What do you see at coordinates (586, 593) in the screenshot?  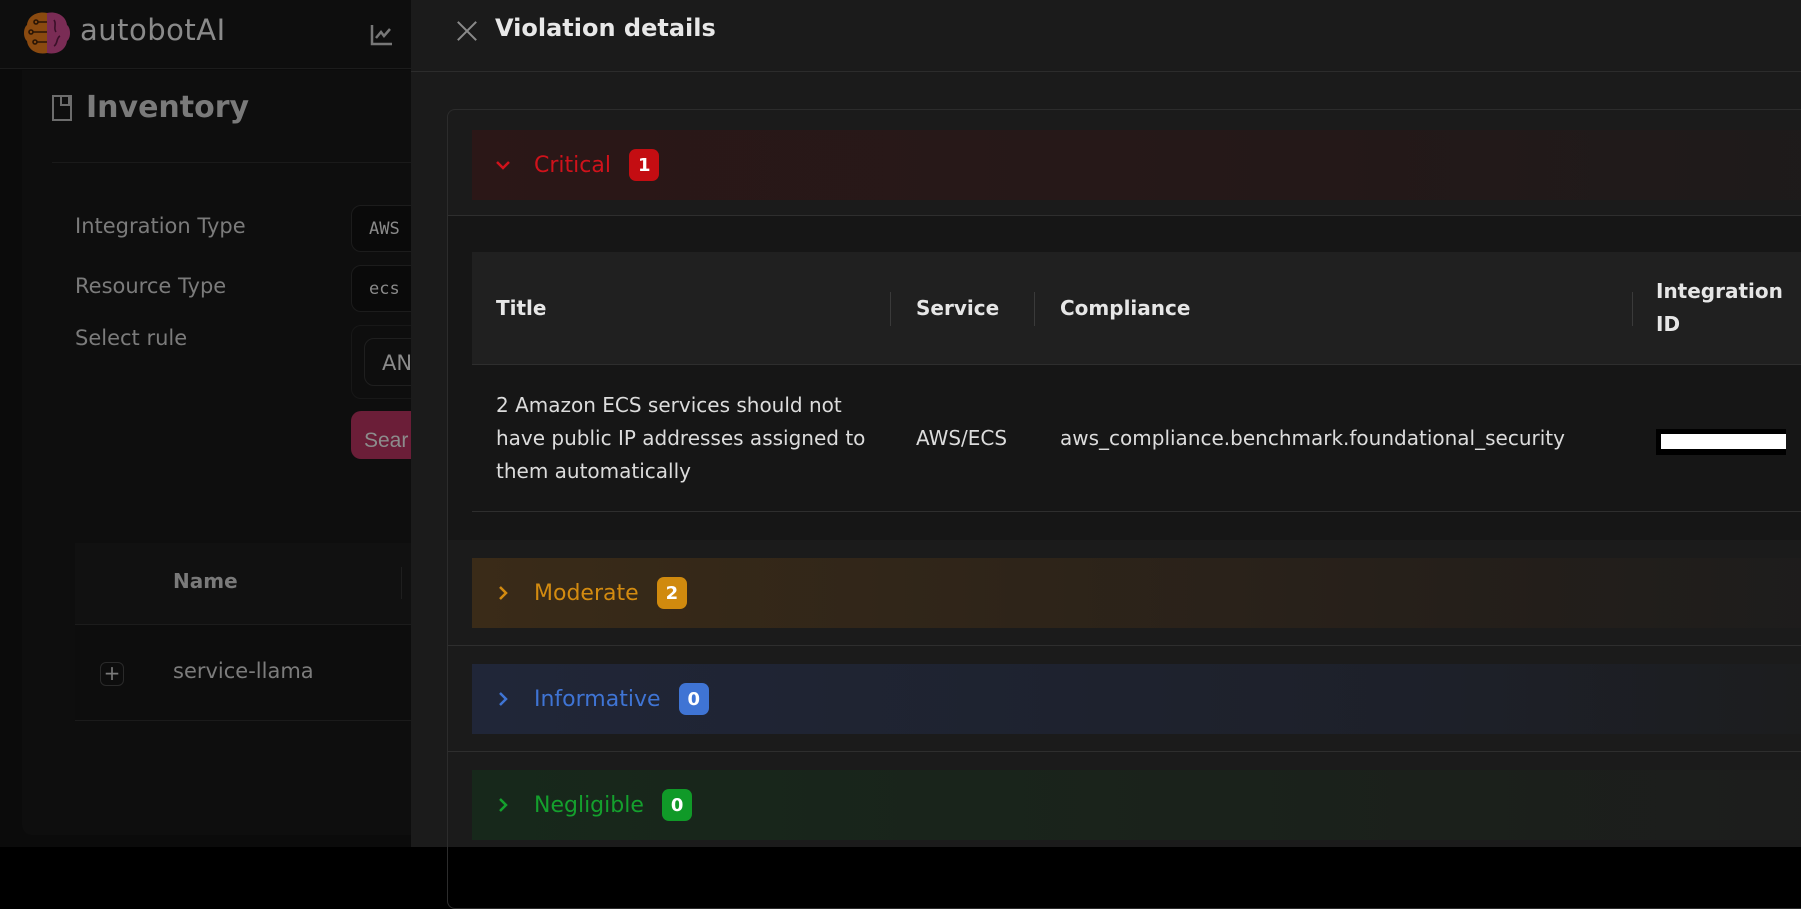 I see `severity-label: Moderate` at bounding box center [586, 593].